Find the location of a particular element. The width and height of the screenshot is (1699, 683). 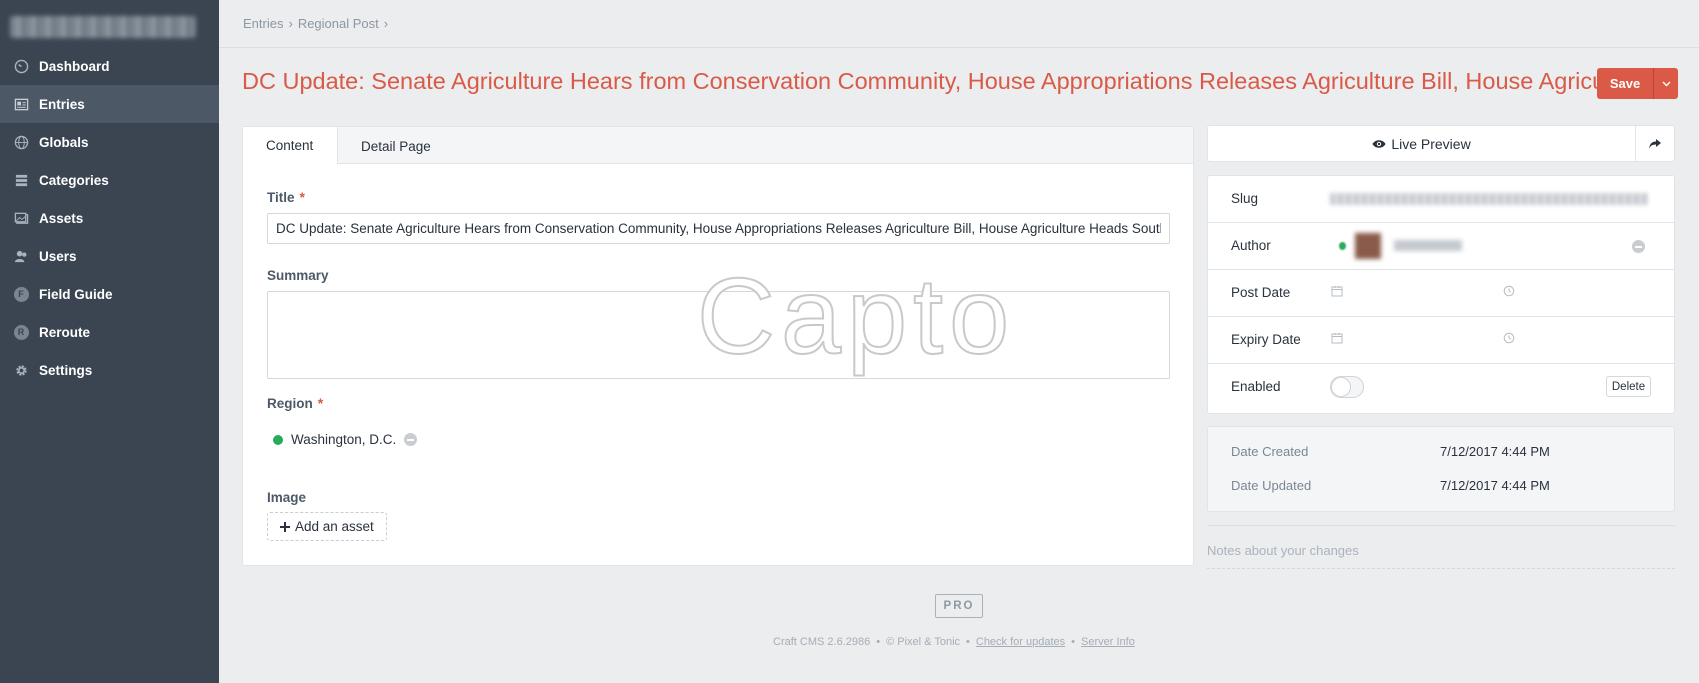

region-label-text: Region is located at coordinates (290, 403).